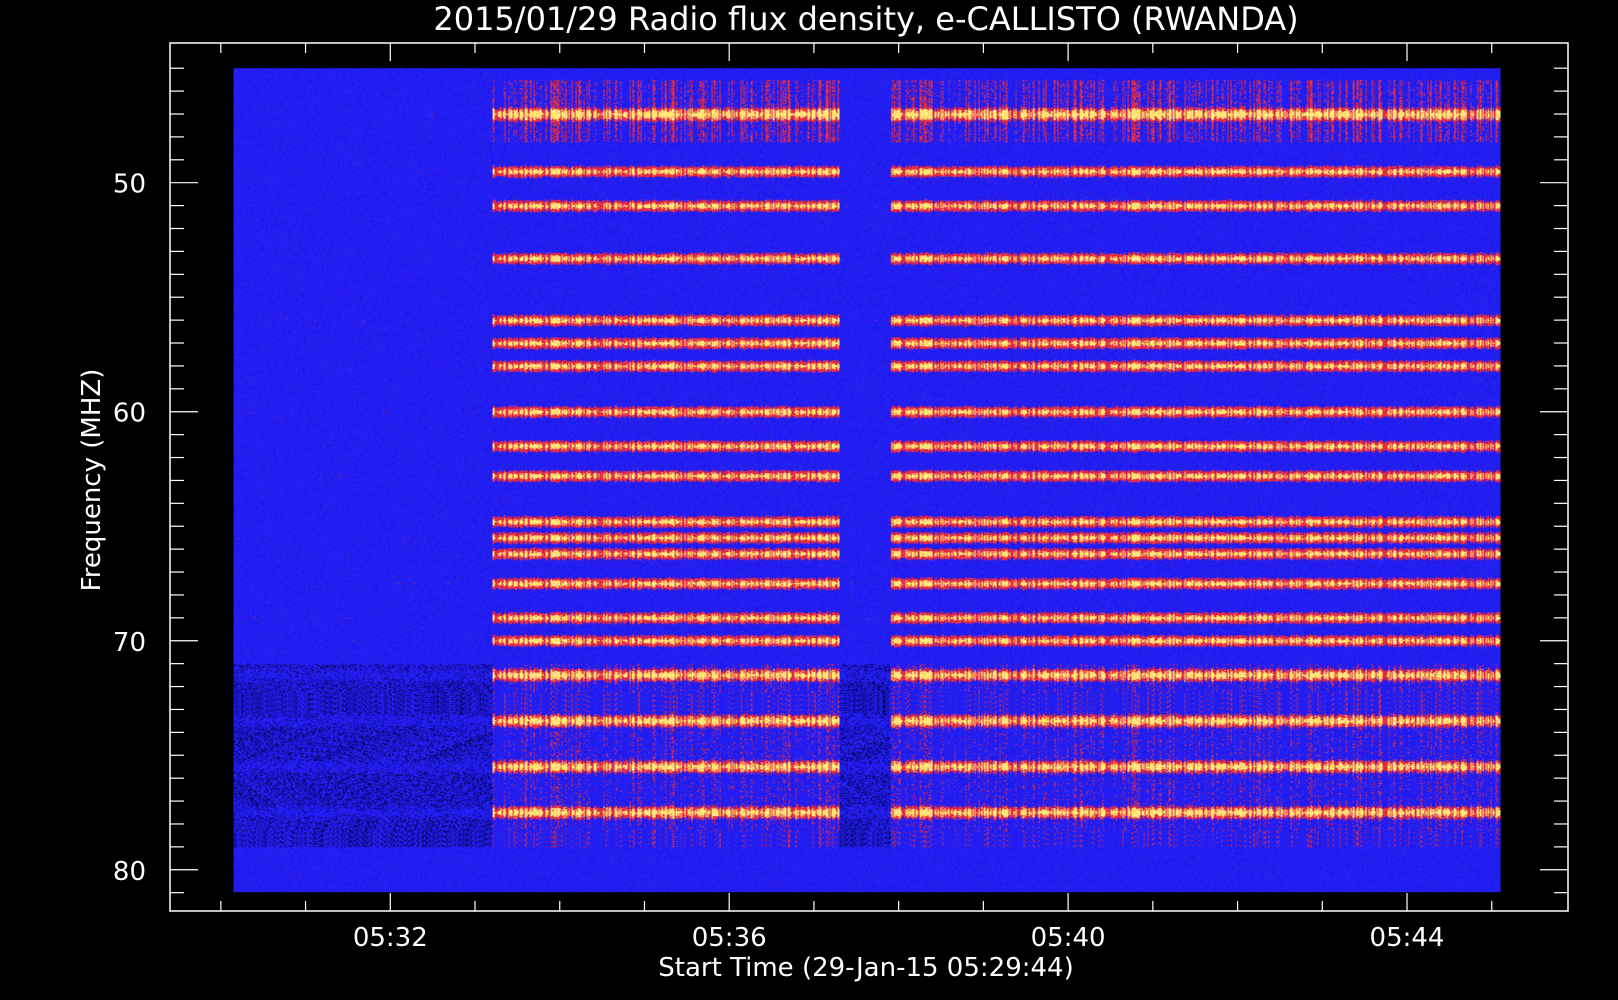  I want to click on y-tick-label: 50, so click(129, 185).